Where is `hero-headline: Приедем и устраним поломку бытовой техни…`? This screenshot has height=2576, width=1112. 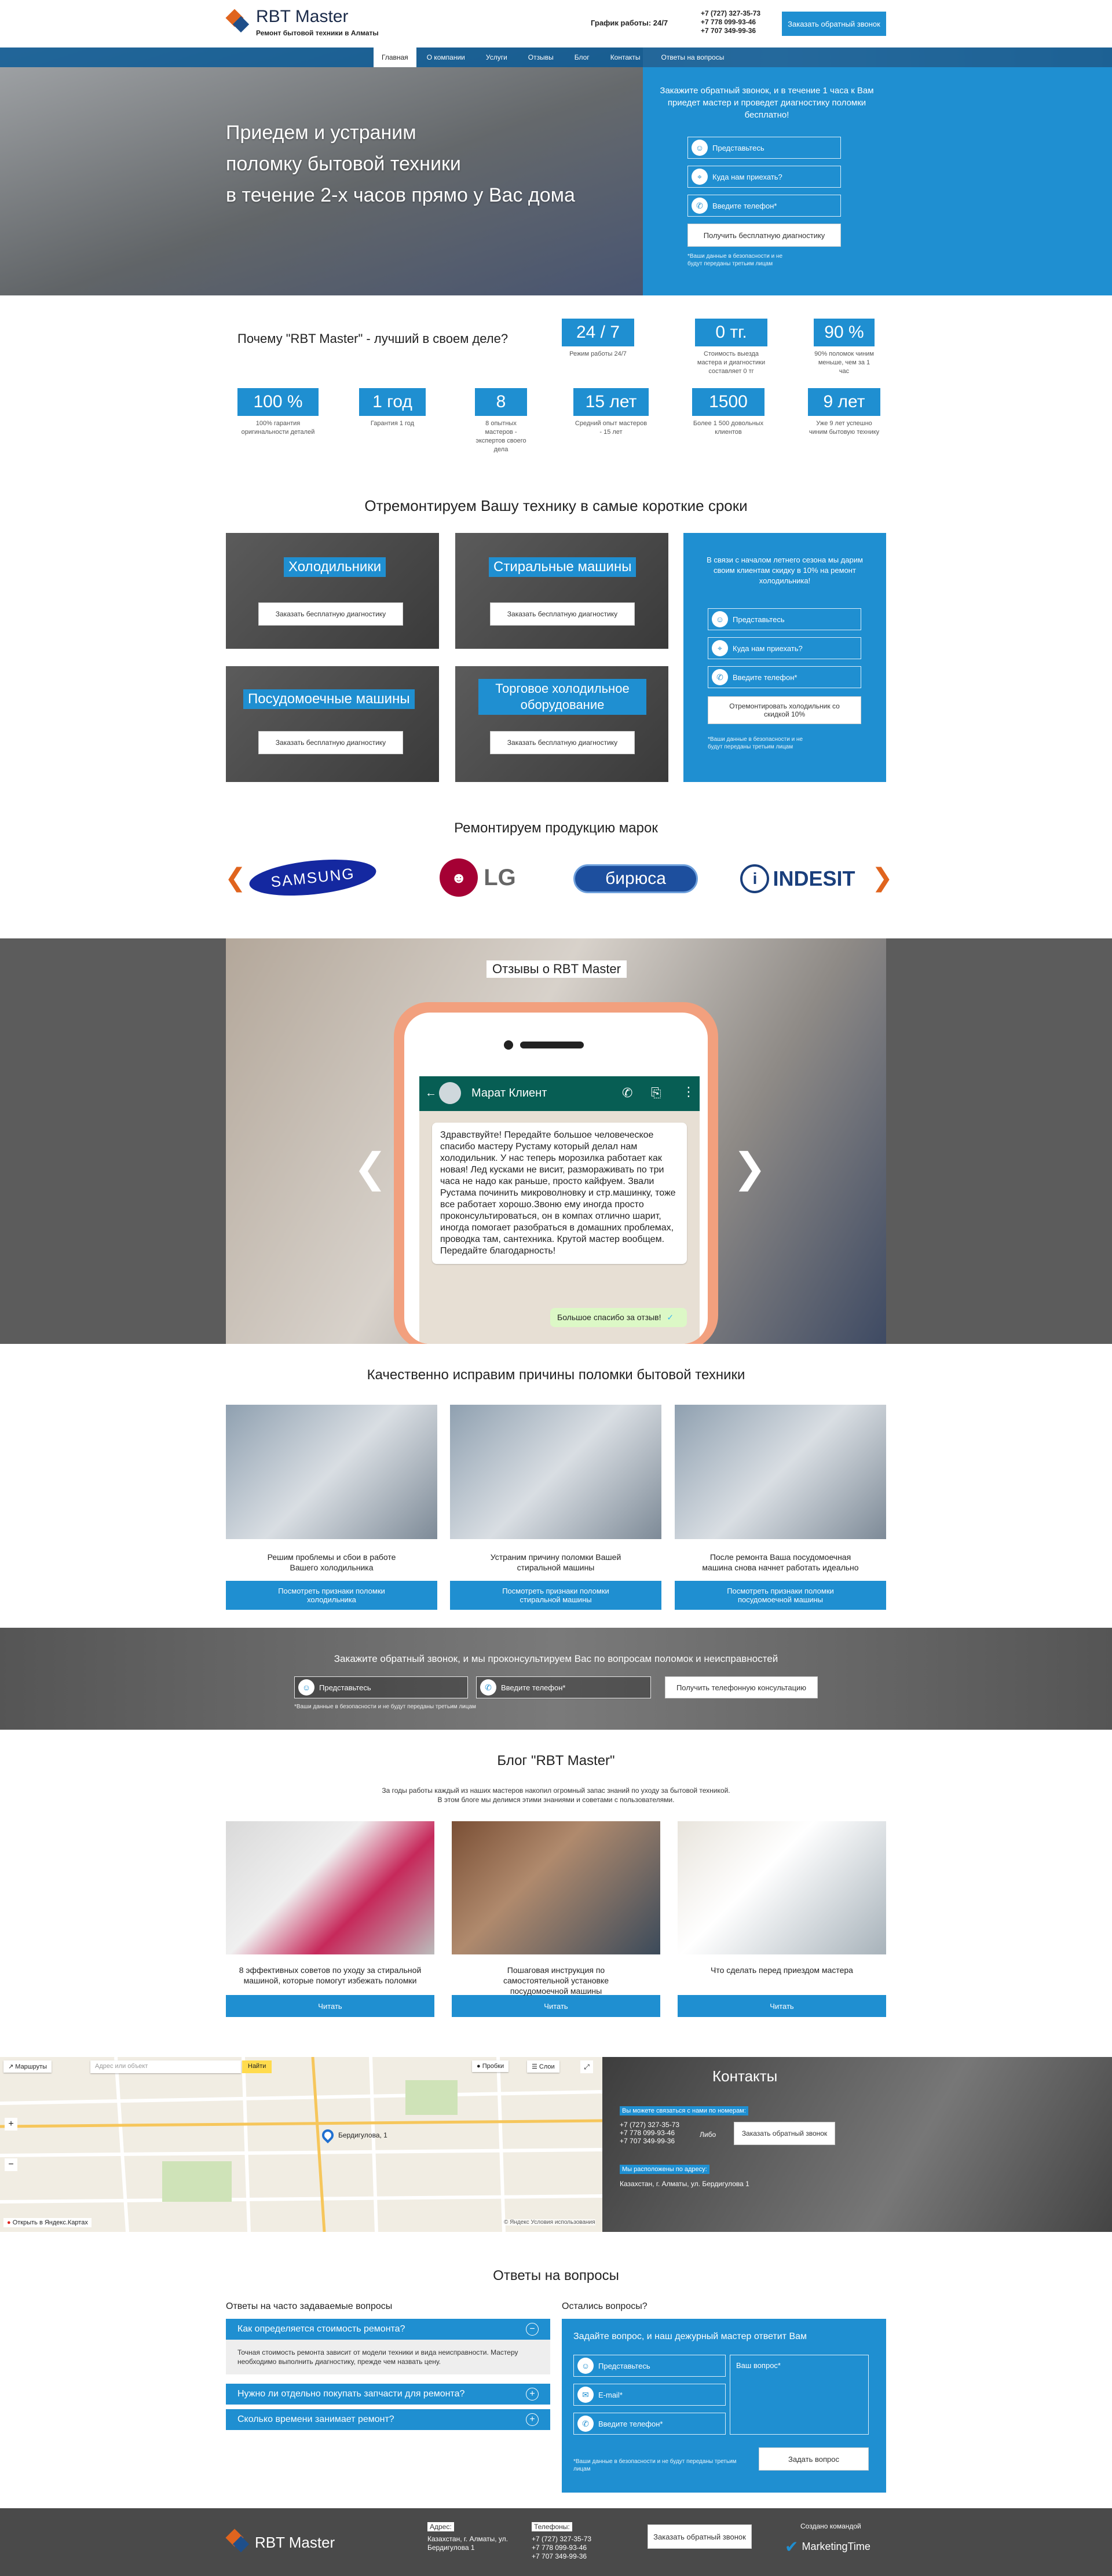
hero-headline: Приедем и устраним поломку бытовой техни… is located at coordinates (400, 164).